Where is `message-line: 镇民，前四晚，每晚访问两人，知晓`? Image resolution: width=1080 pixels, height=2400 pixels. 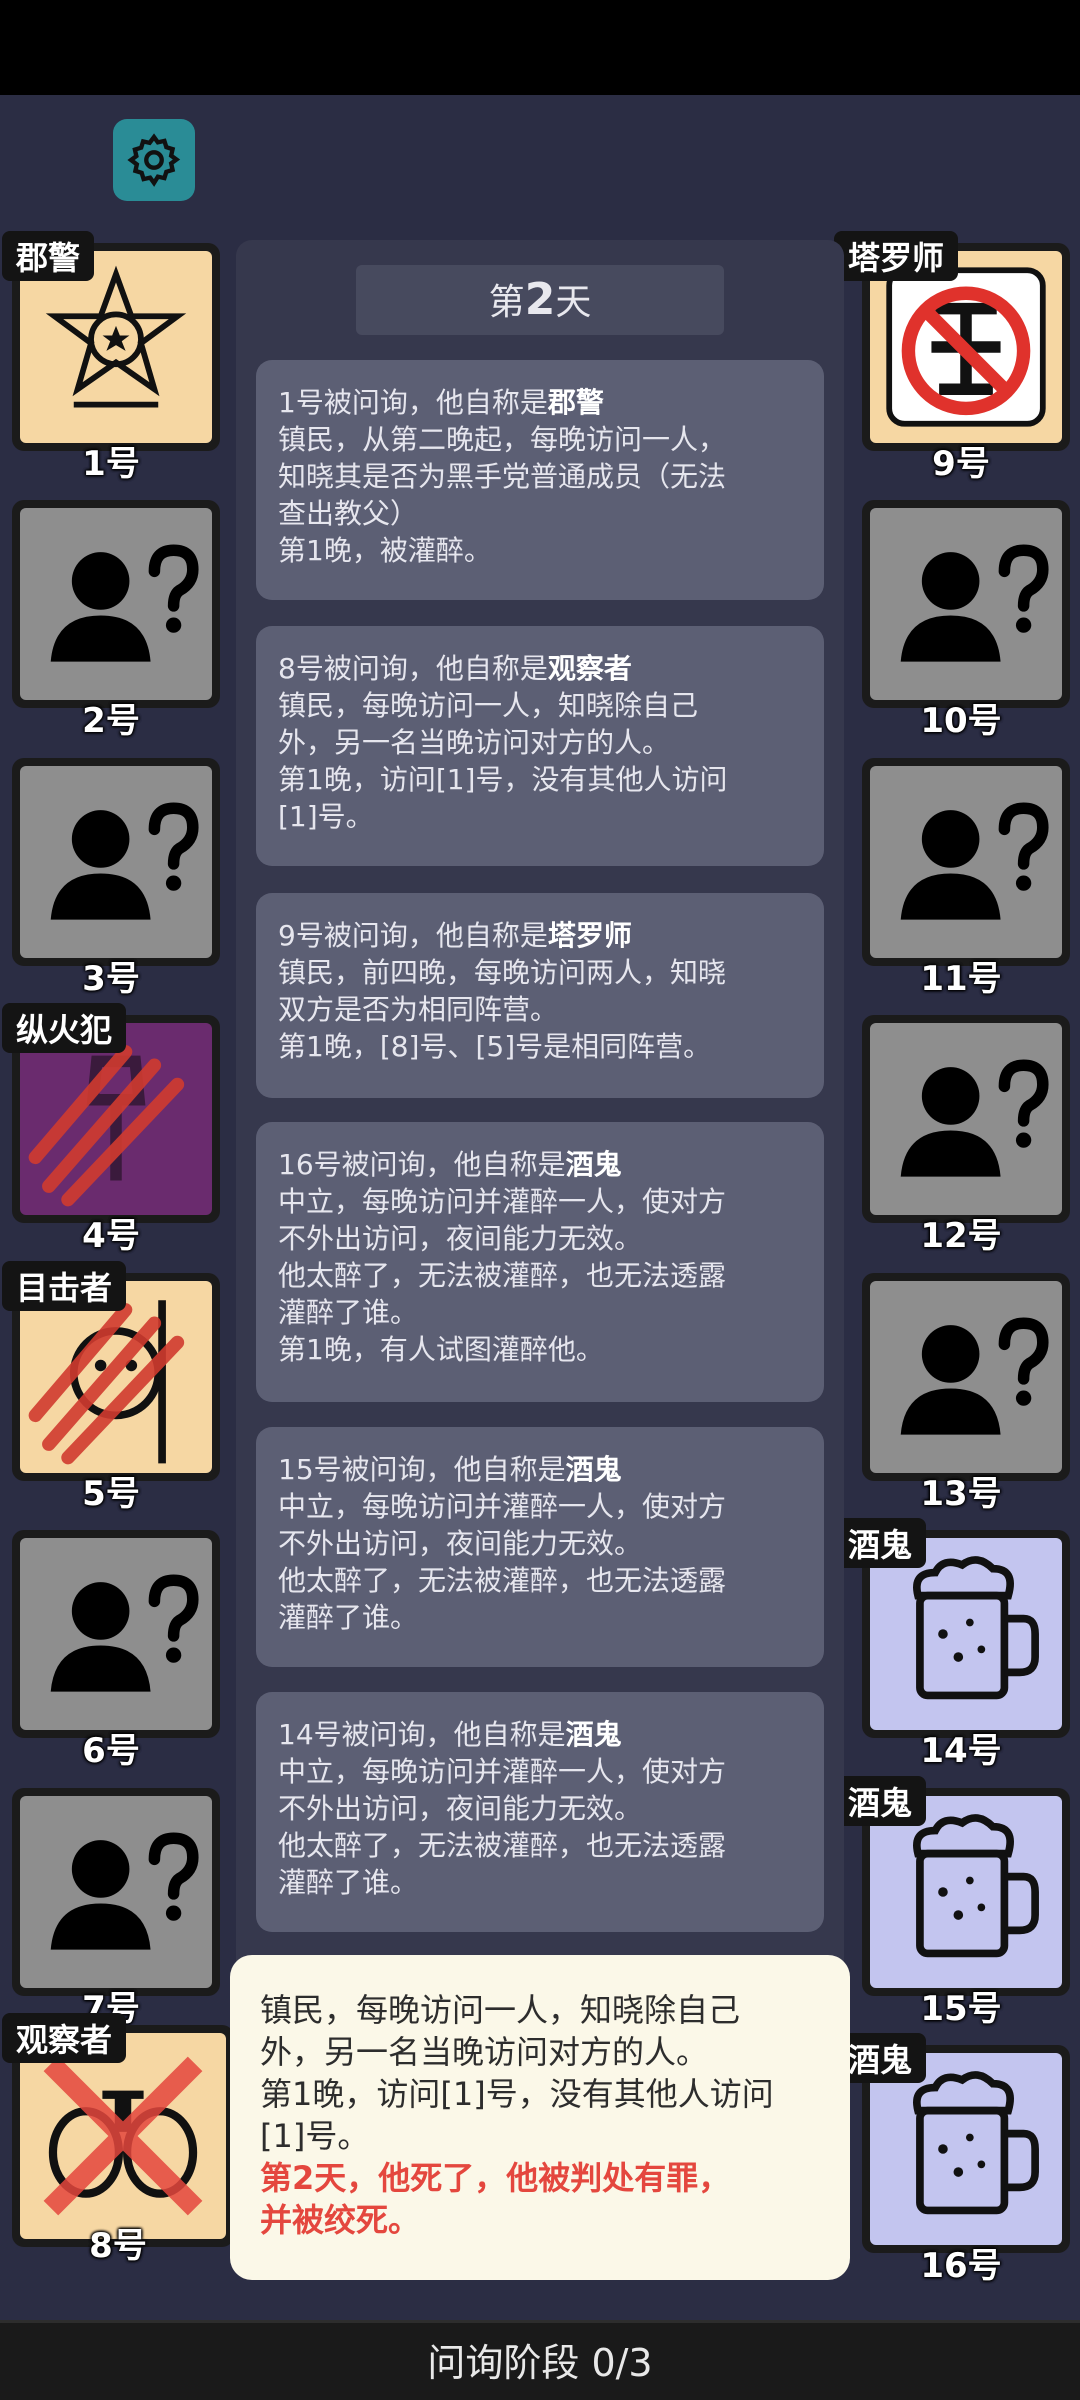 message-line: 镇民，前四晚，每晚访问两人，知晓 is located at coordinates (502, 972).